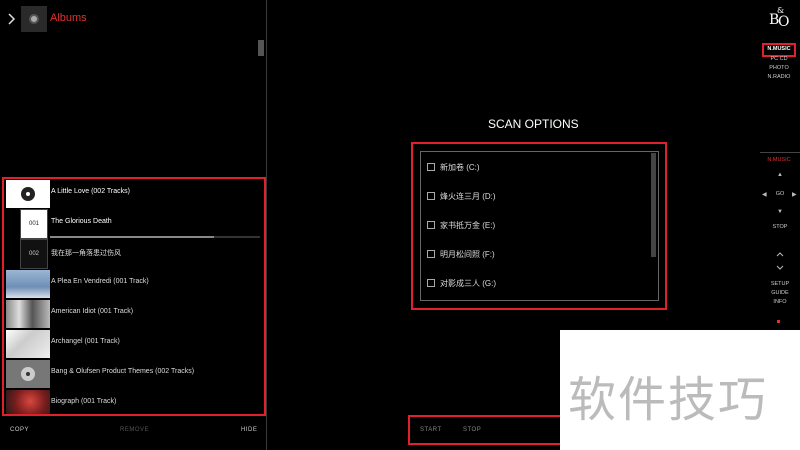  Describe the element at coordinates (527, 226) in the screenshot. I see `drive-option: 家书抵万金 (E:)` at that location.